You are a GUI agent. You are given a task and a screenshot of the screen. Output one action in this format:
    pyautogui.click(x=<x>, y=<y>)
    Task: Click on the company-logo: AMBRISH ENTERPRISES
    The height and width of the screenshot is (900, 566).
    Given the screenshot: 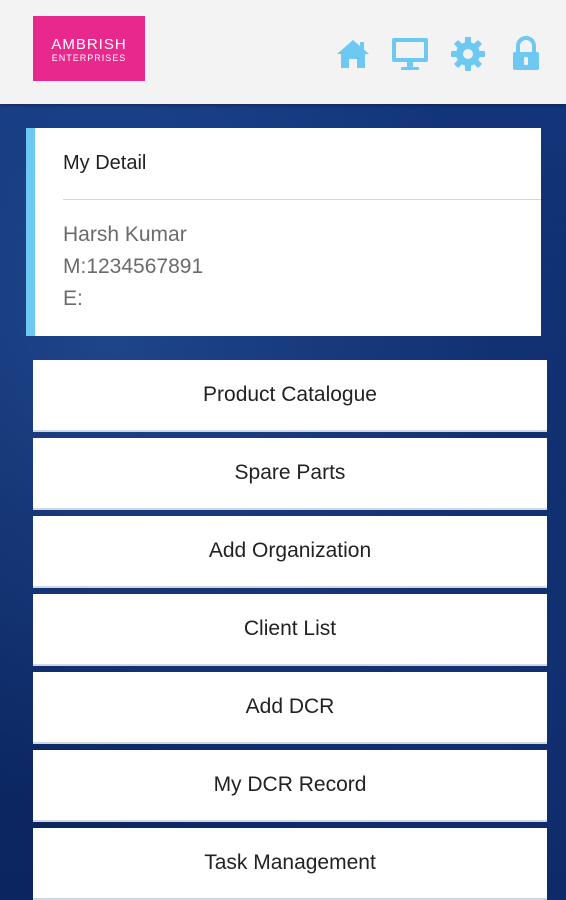 What is the action you would take?
    pyautogui.click(x=89, y=48)
    